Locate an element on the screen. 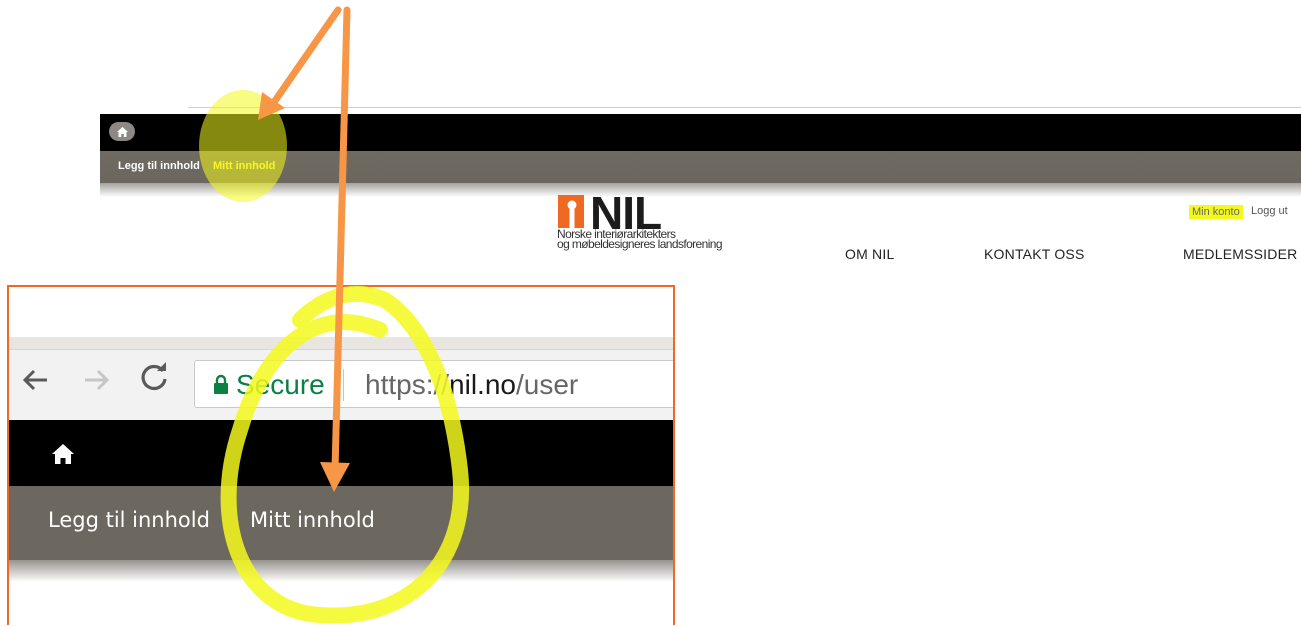  address-input: Secure https://nil.no/user is located at coordinates (433, 384).